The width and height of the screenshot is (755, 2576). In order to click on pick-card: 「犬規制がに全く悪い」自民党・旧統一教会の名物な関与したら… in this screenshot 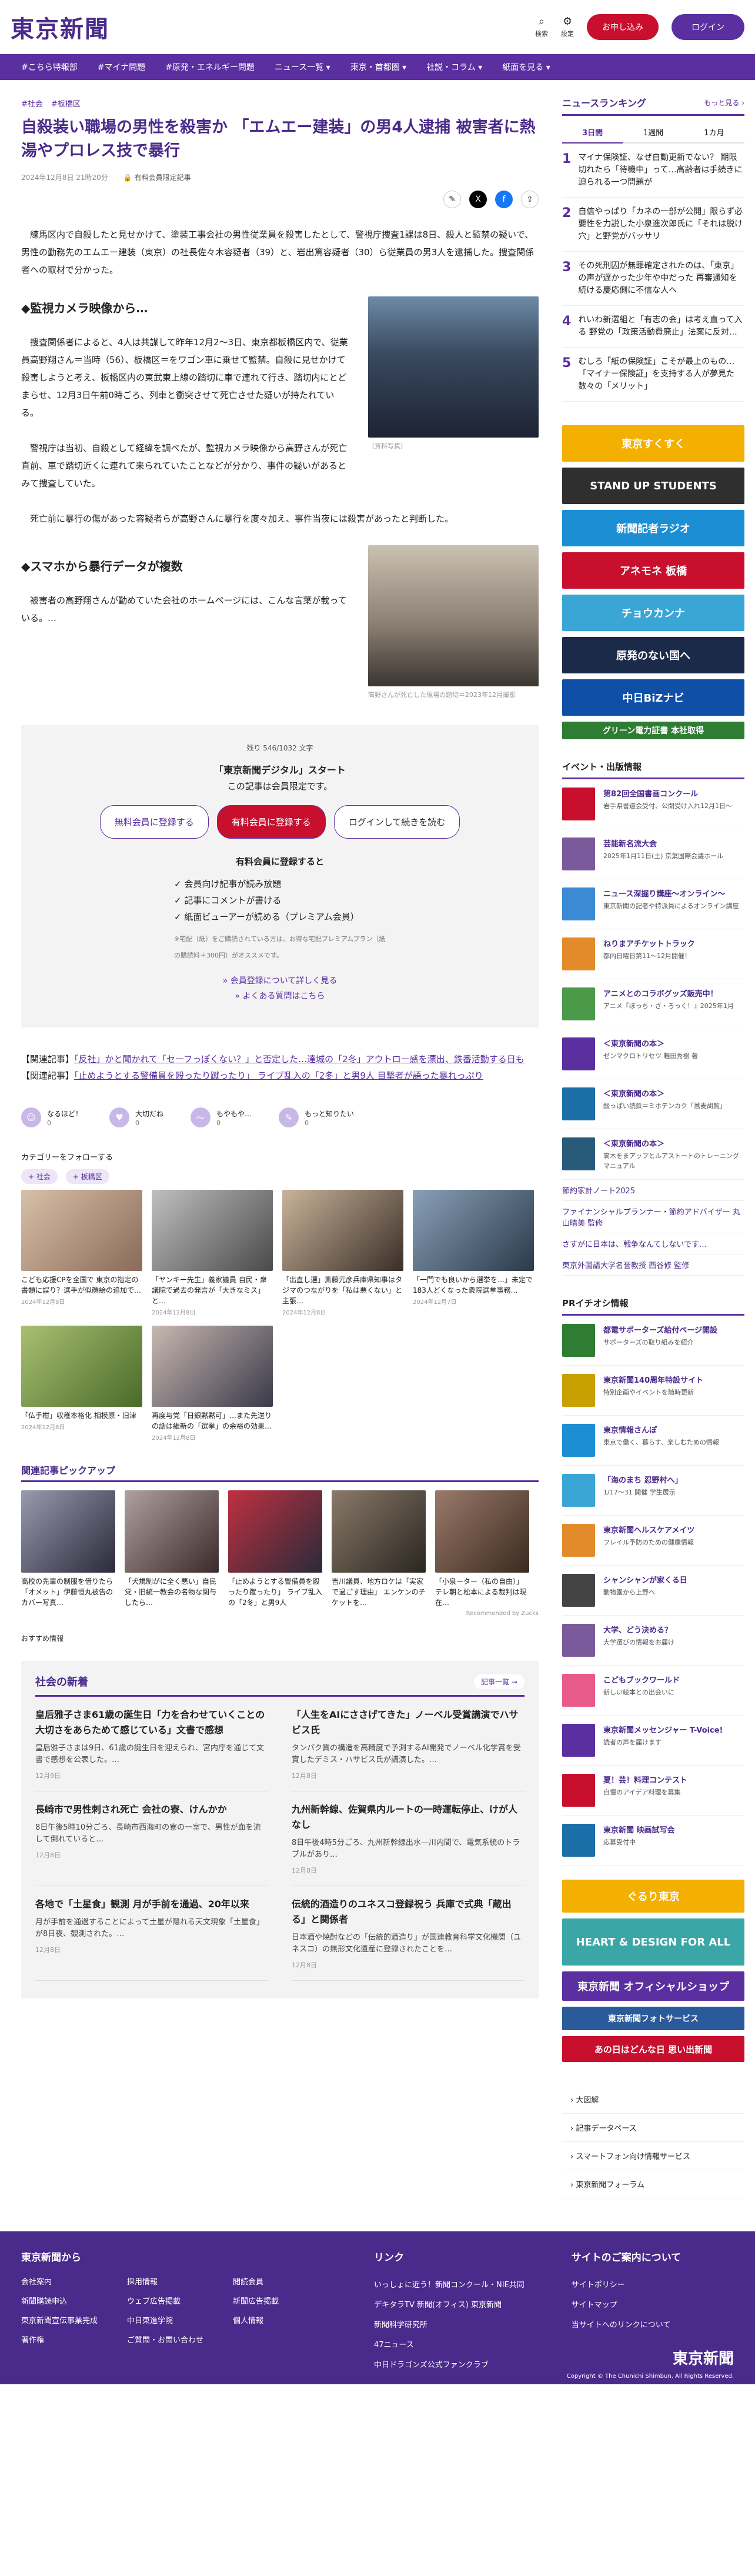, I will do `click(172, 1549)`.